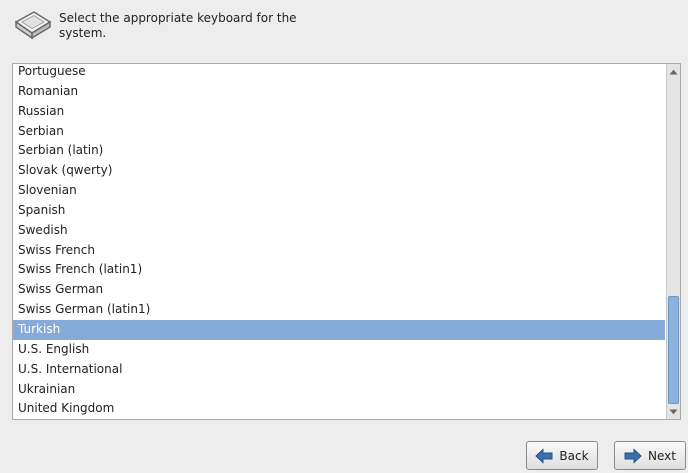 Image resolution: width=688 pixels, height=473 pixels. What do you see at coordinates (339, 350) in the screenshot?
I see `list-item: U.S. English` at bounding box center [339, 350].